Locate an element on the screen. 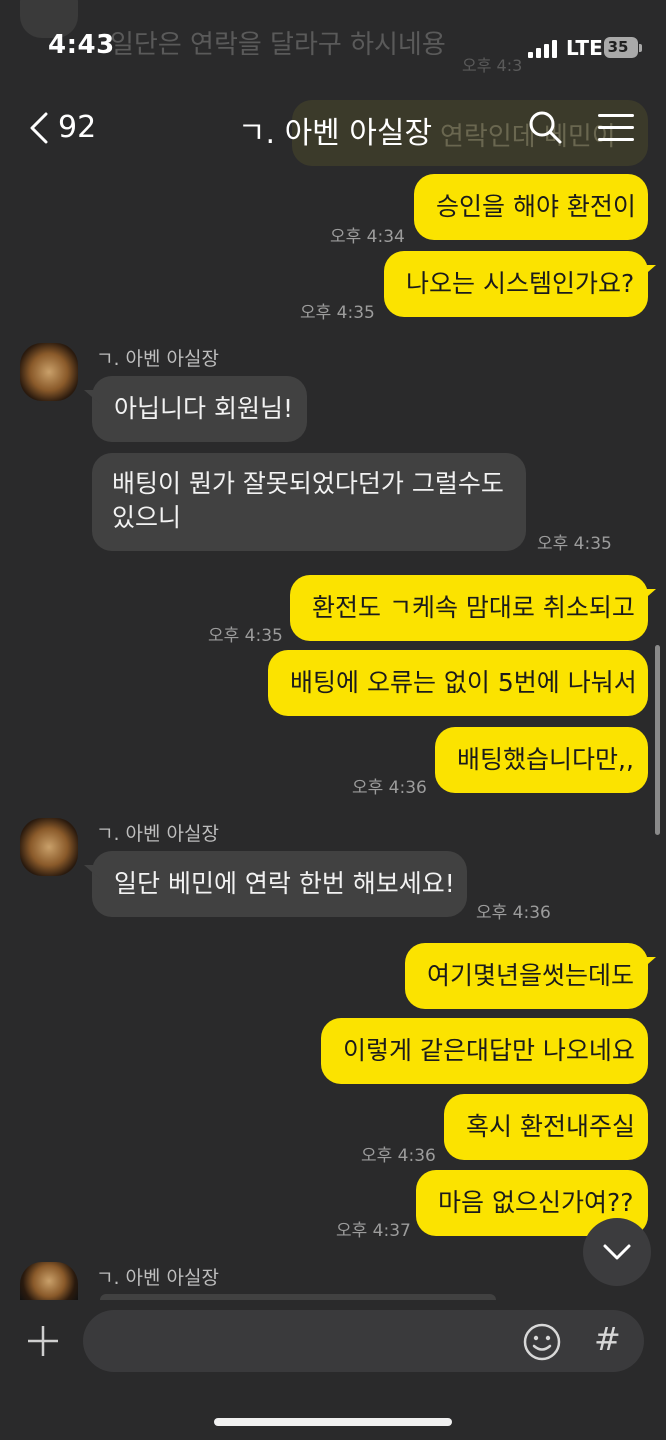 The height and width of the screenshot is (1440, 666). message-text: 혹시 환전내주실 is located at coordinates (550, 1126).